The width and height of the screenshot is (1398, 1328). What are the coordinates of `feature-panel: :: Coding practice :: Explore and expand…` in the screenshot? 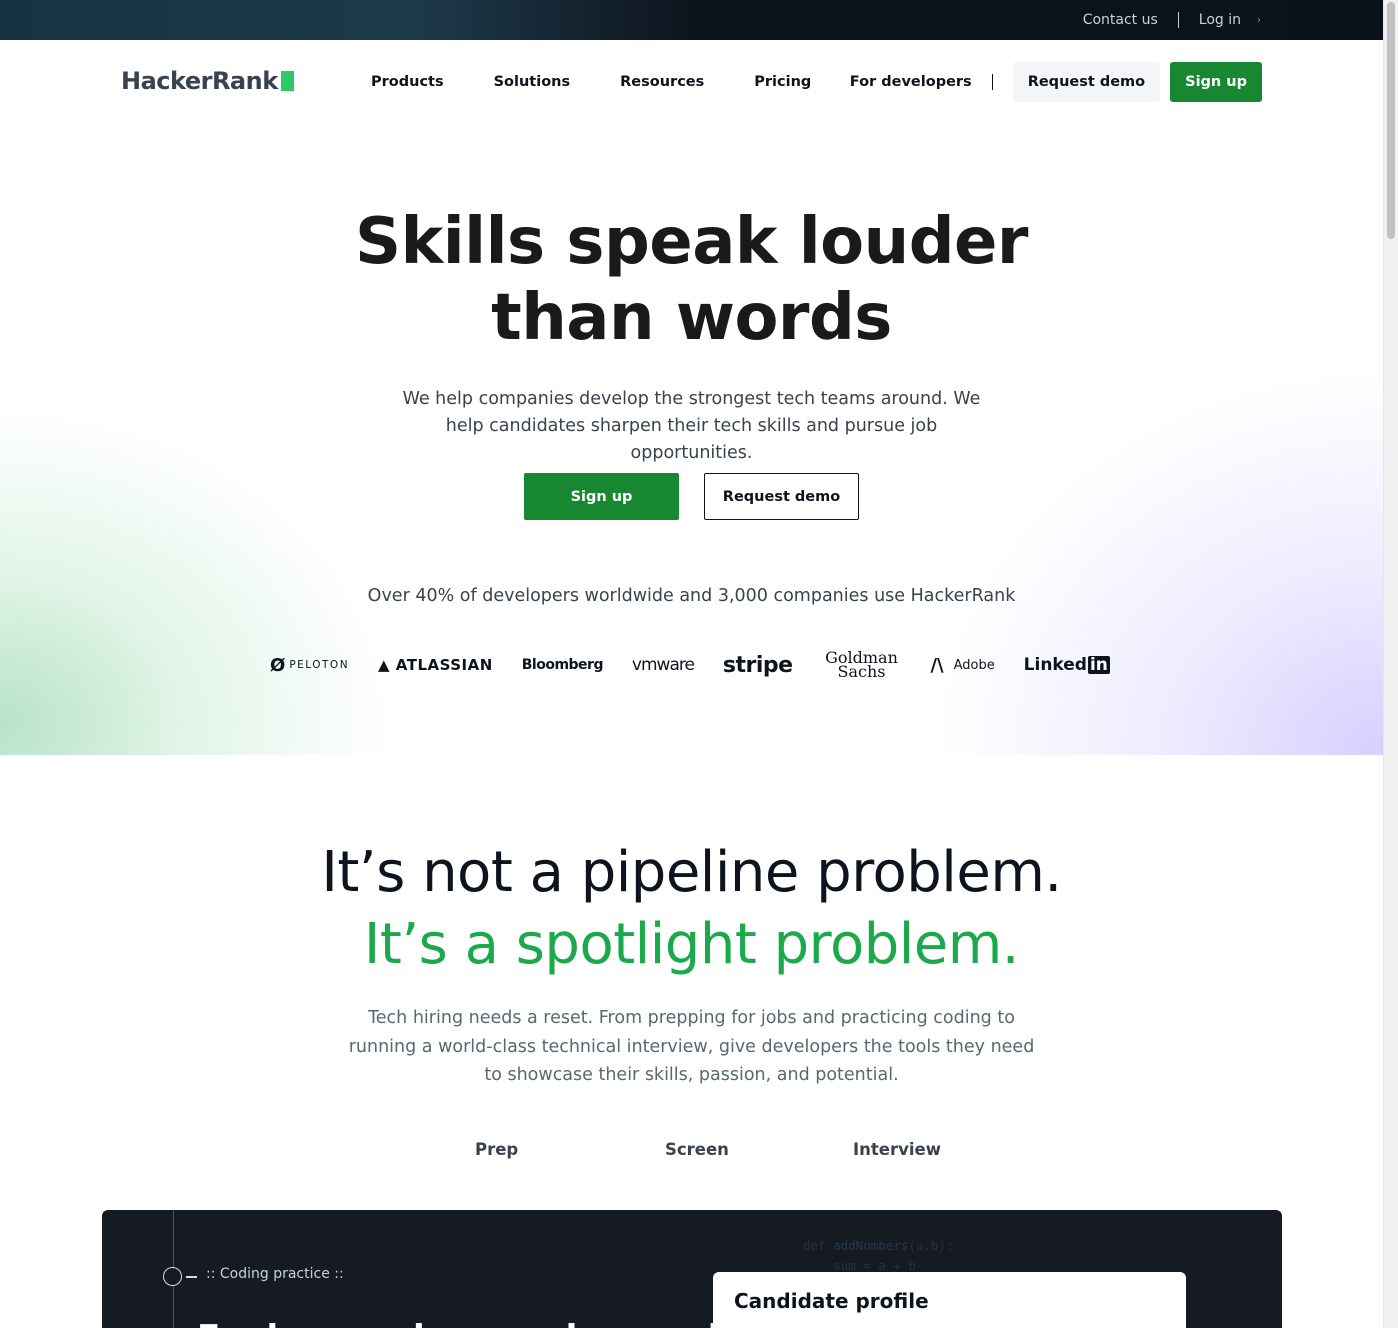 It's located at (692, 1269).